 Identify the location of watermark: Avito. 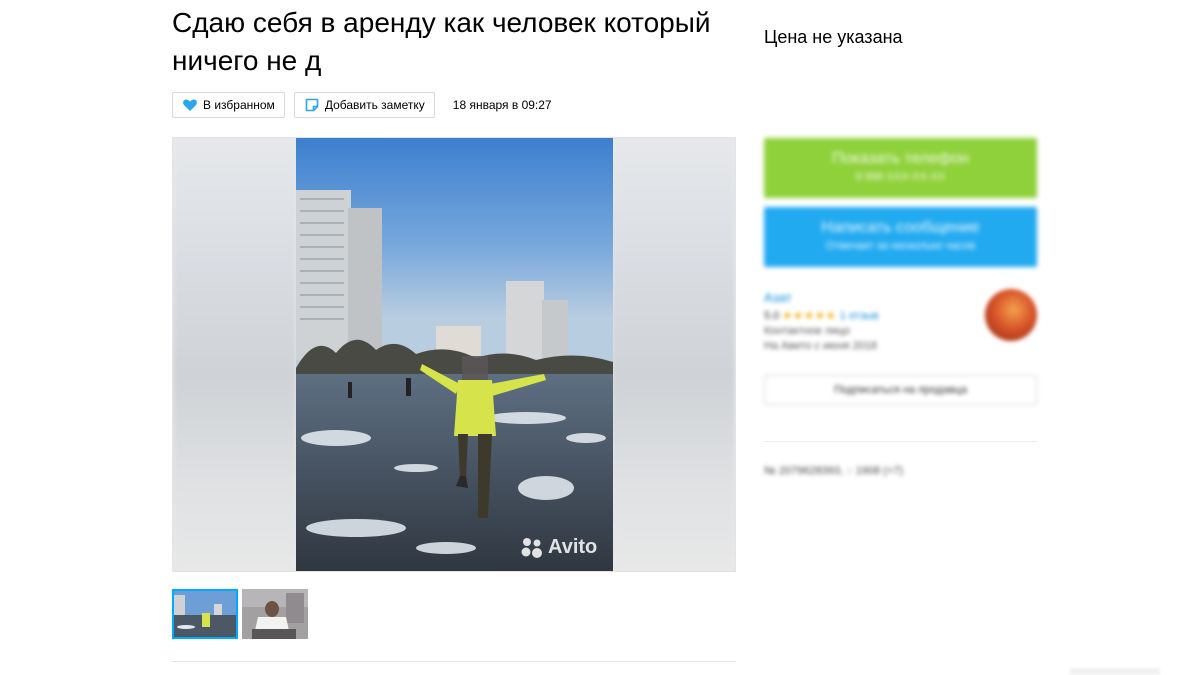
(558, 547).